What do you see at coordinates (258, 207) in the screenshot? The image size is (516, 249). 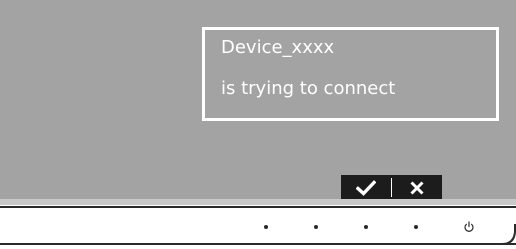 I see `bezel-top-line` at bounding box center [258, 207].